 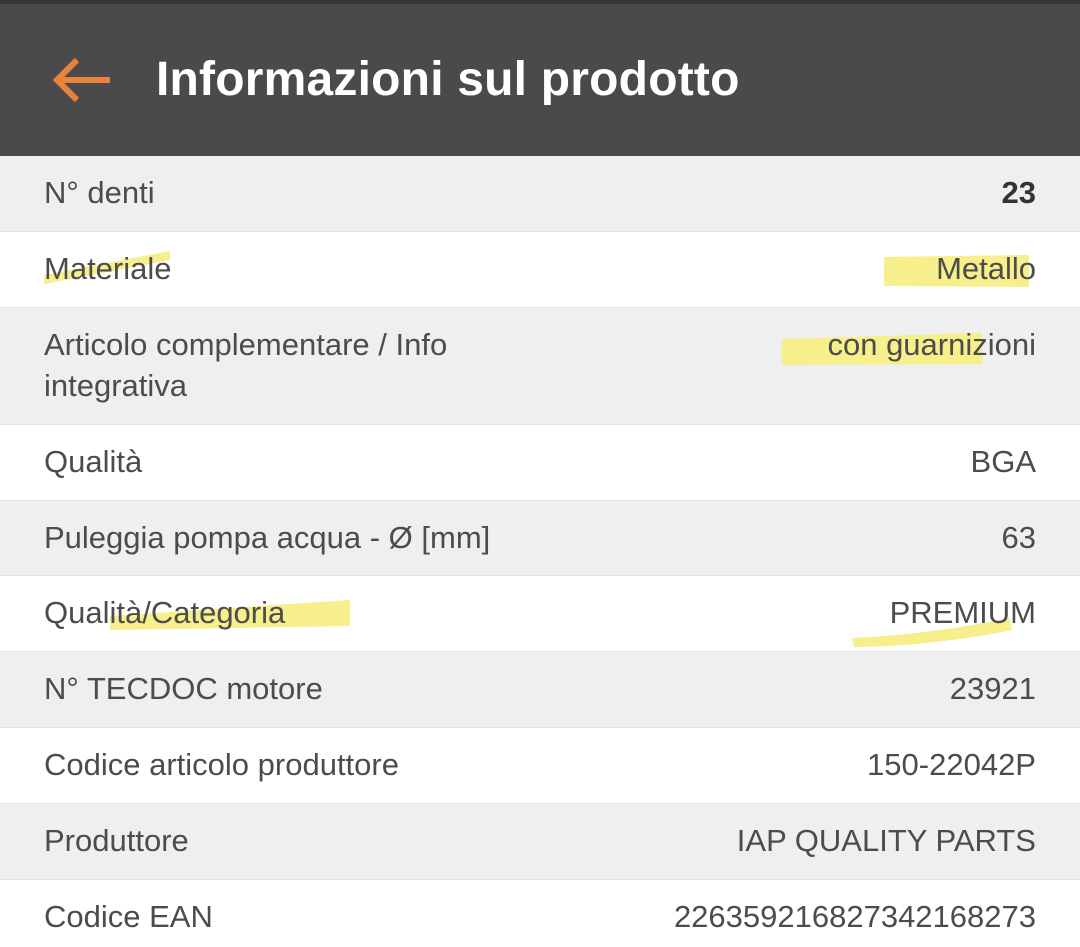 What do you see at coordinates (93, 461) in the screenshot?
I see `spec-label: Qualità` at bounding box center [93, 461].